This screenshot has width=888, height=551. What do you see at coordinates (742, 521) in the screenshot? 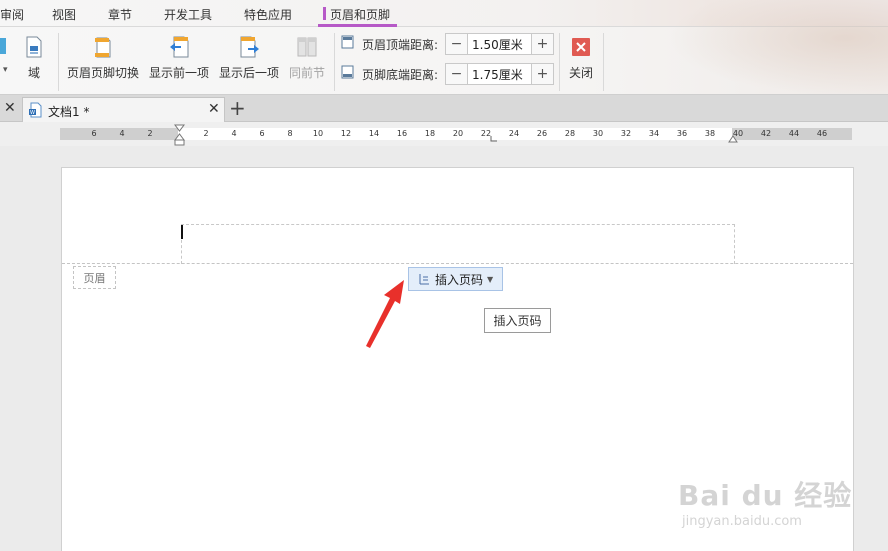
I see `watermark-url: jingyan.baidu.com` at bounding box center [742, 521].